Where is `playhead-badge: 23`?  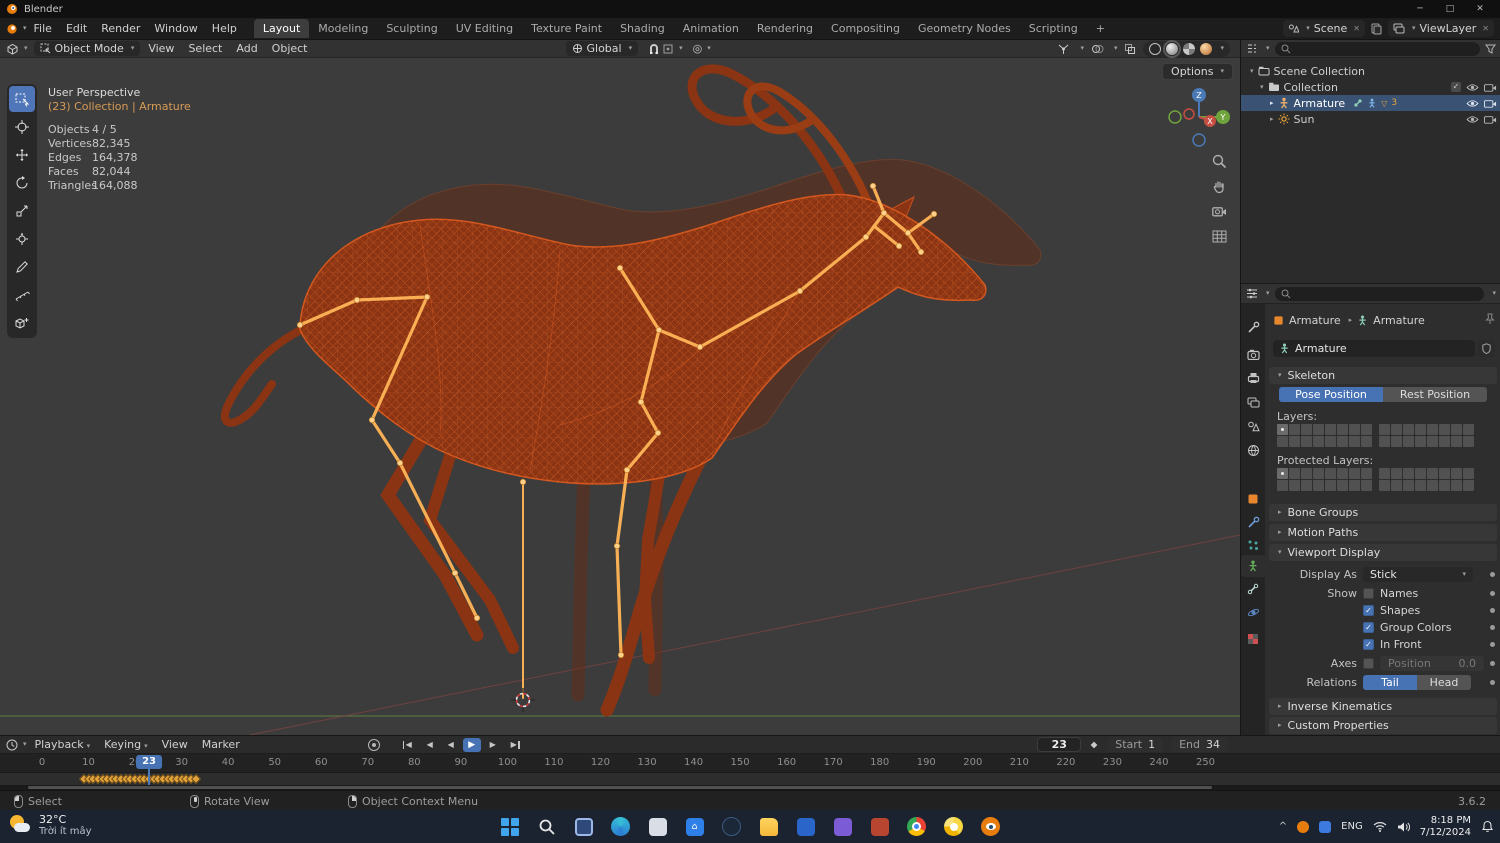
playhead-badge: 23 is located at coordinates (149, 762).